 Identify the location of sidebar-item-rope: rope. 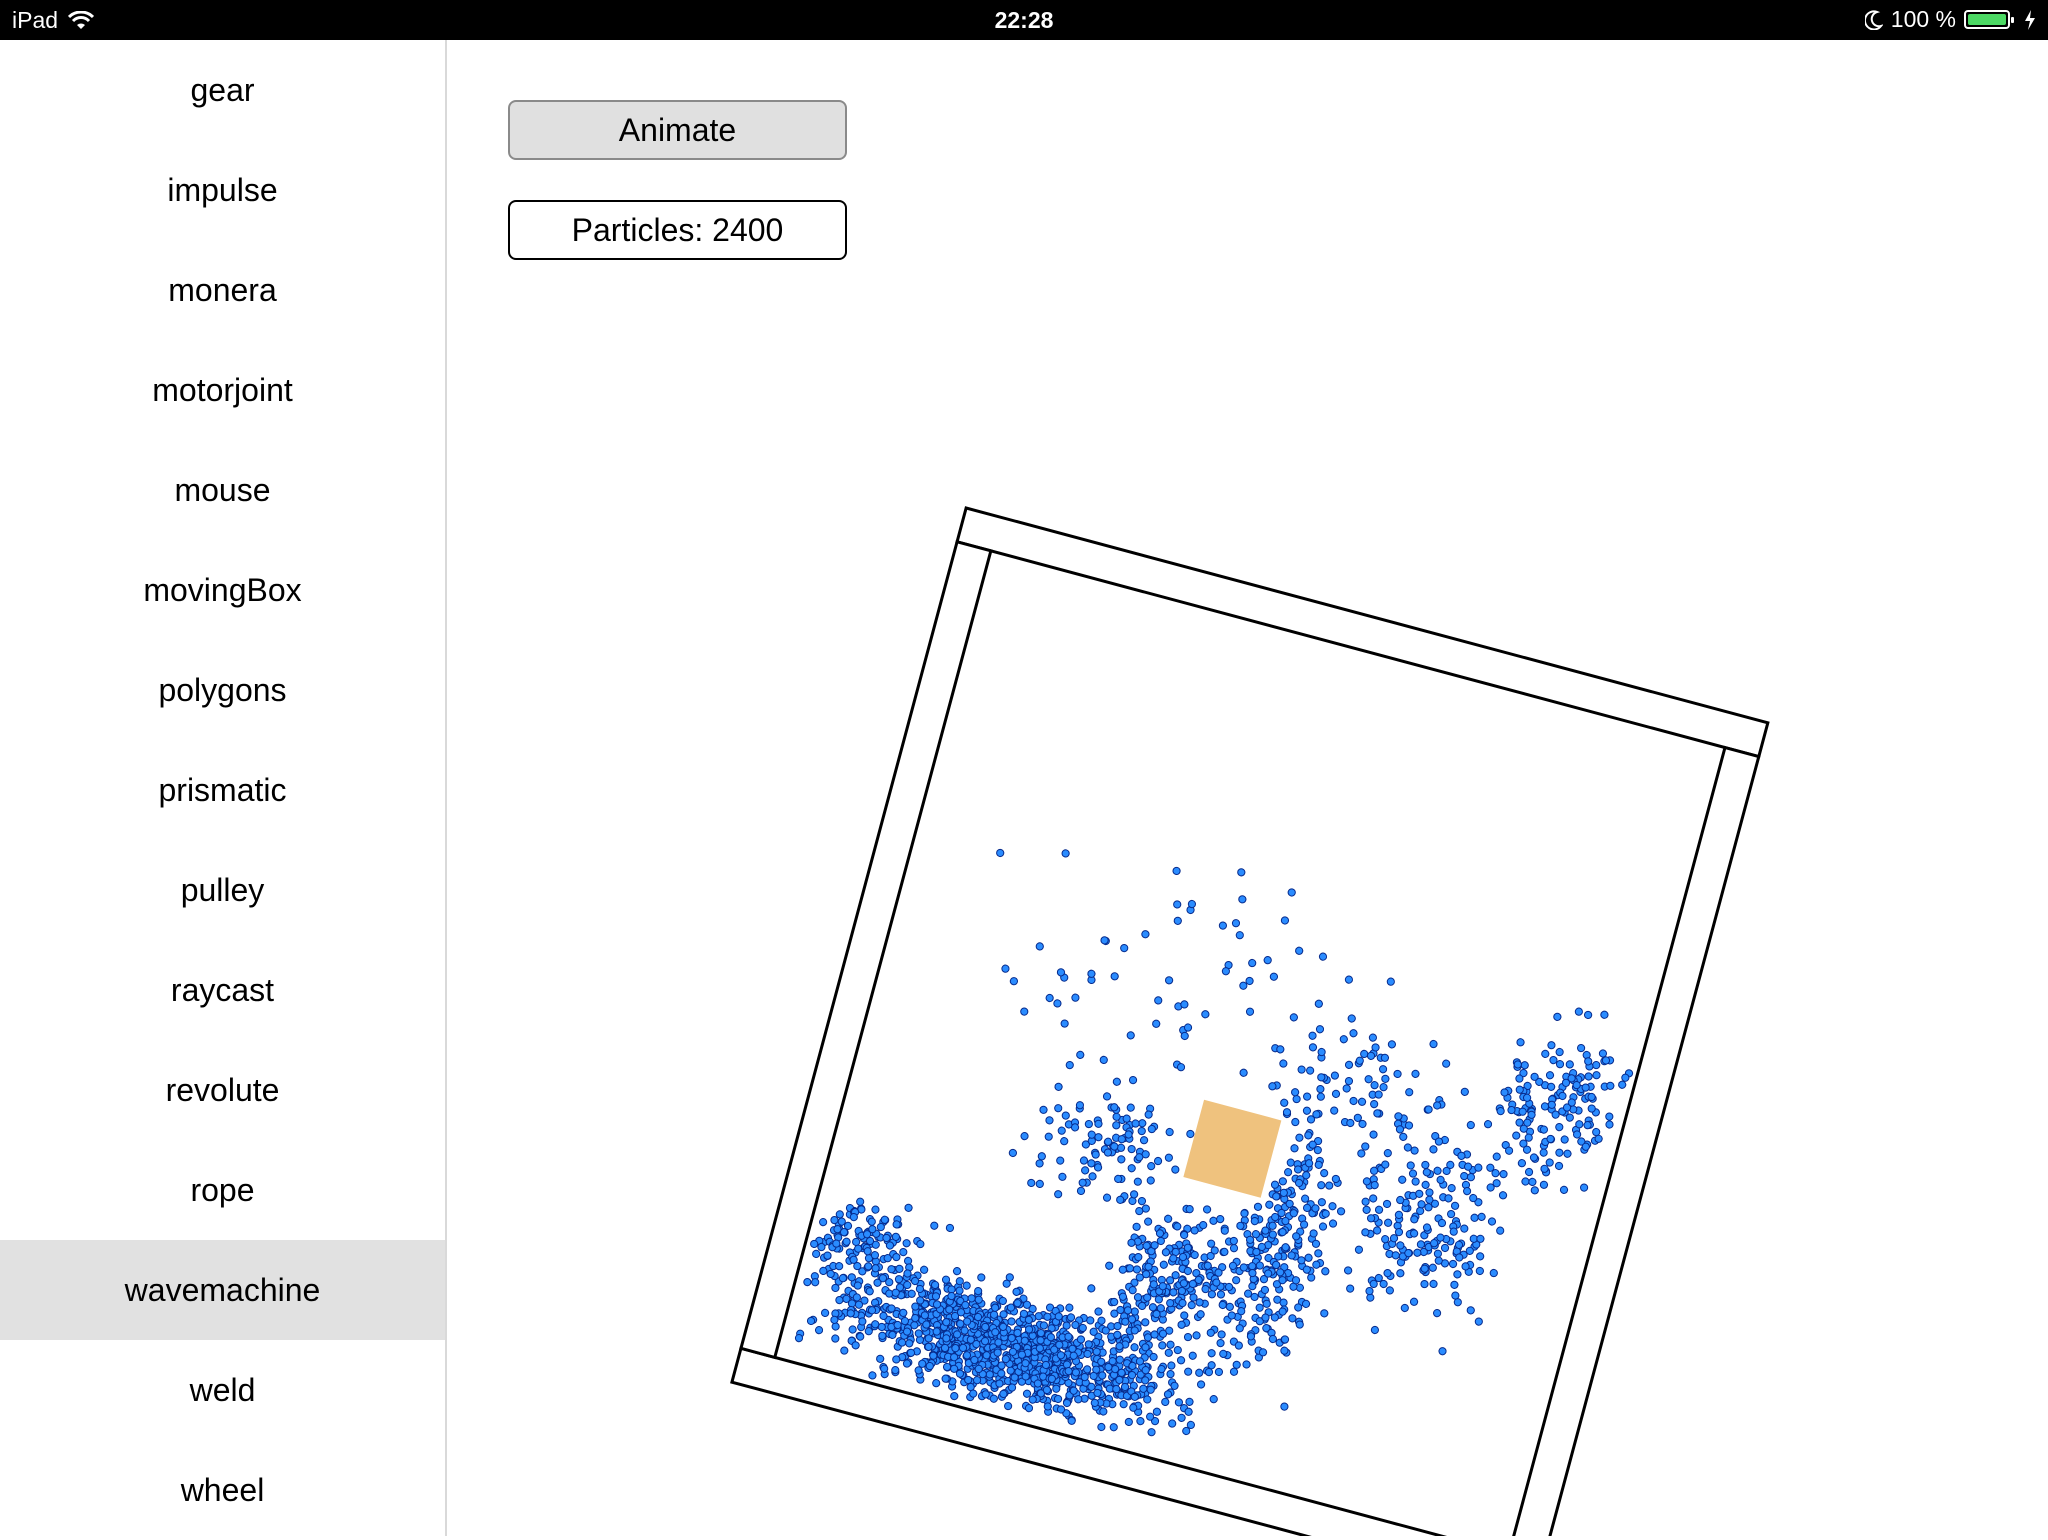
(222, 1190).